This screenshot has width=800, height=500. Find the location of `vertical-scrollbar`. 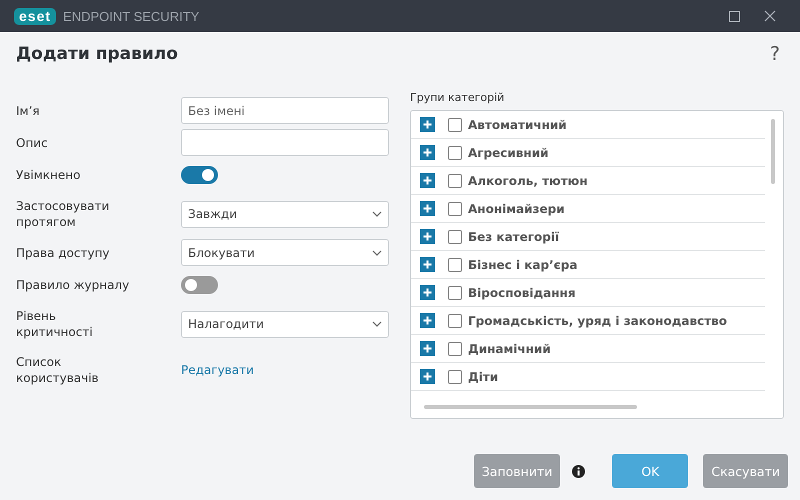

vertical-scrollbar is located at coordinates (773, 151).